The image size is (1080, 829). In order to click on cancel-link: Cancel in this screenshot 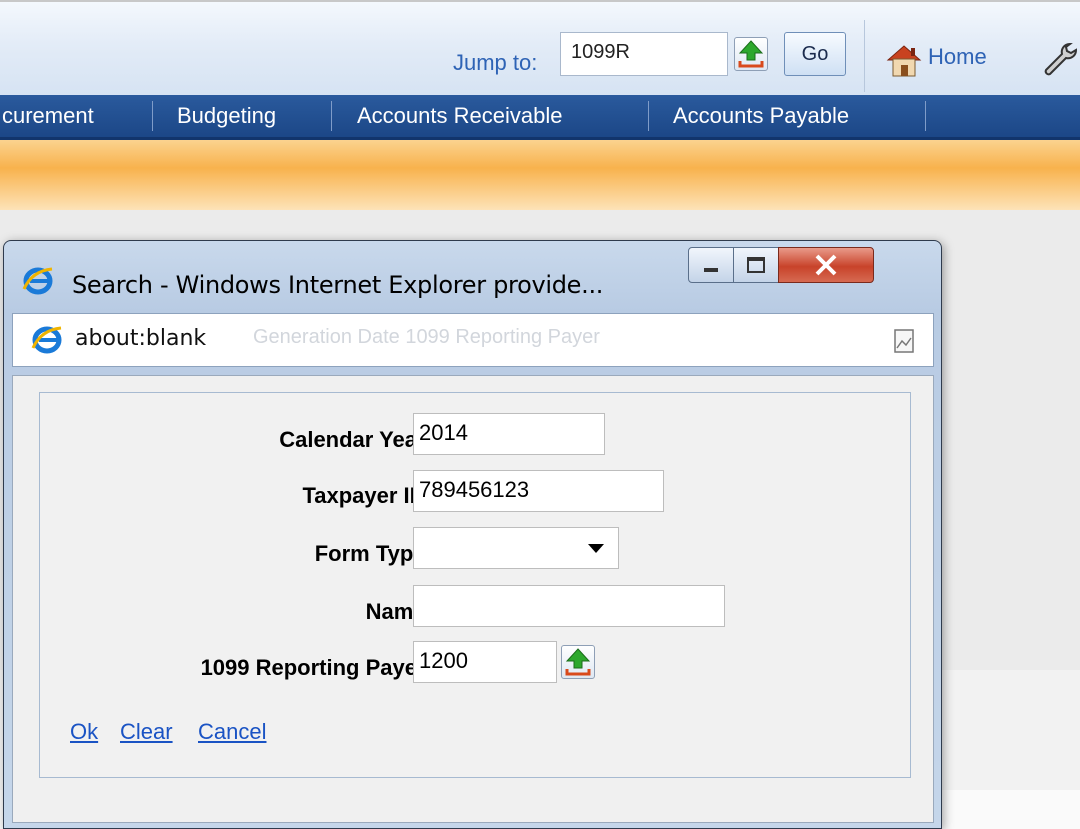, I will do `click(232, 732)`.